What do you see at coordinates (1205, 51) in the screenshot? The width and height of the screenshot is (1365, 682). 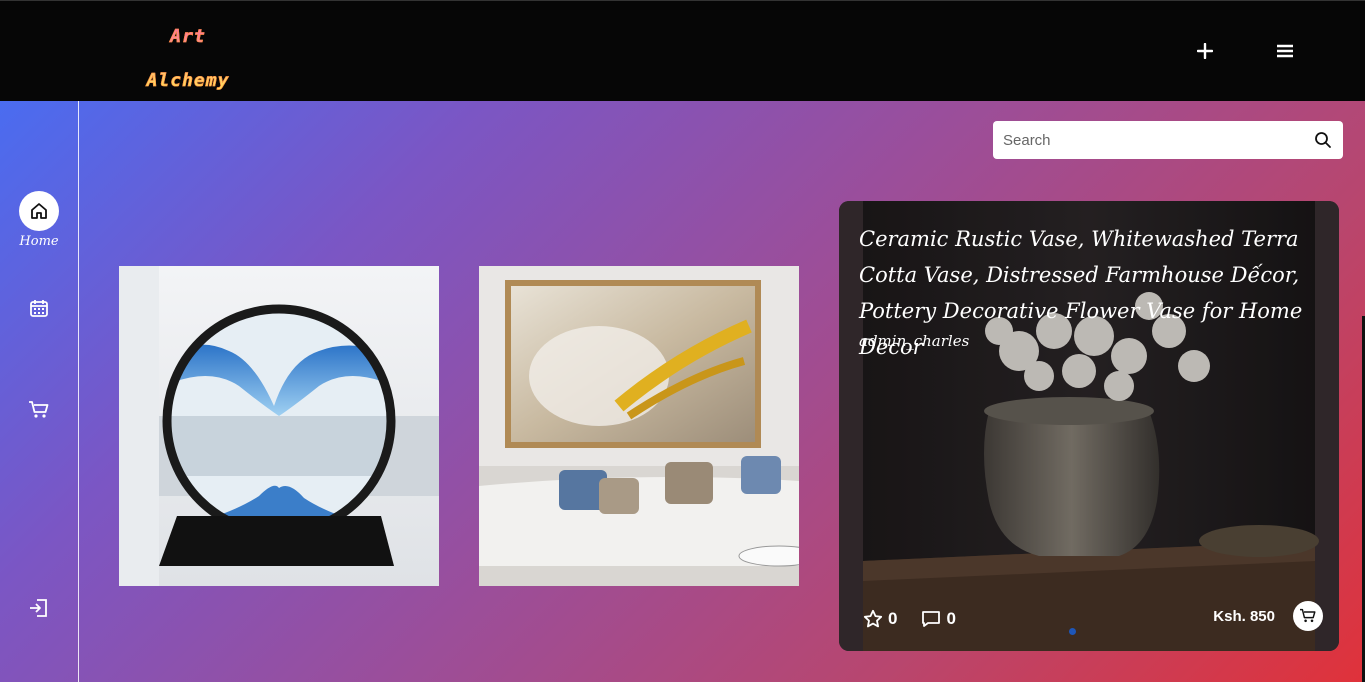 I see `plus-icon` at bounding box center [1205, 51].